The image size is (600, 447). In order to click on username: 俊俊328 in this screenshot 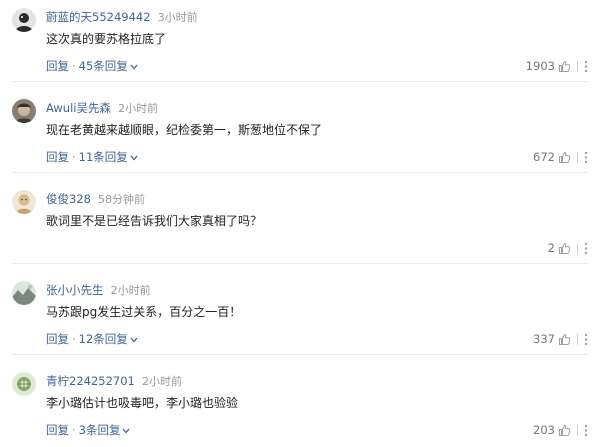, I will do `click(68, 199)`.